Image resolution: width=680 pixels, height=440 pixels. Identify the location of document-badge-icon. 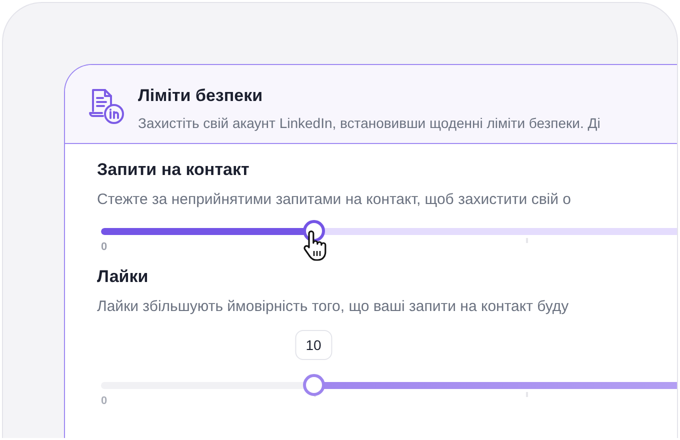
(106, 106).